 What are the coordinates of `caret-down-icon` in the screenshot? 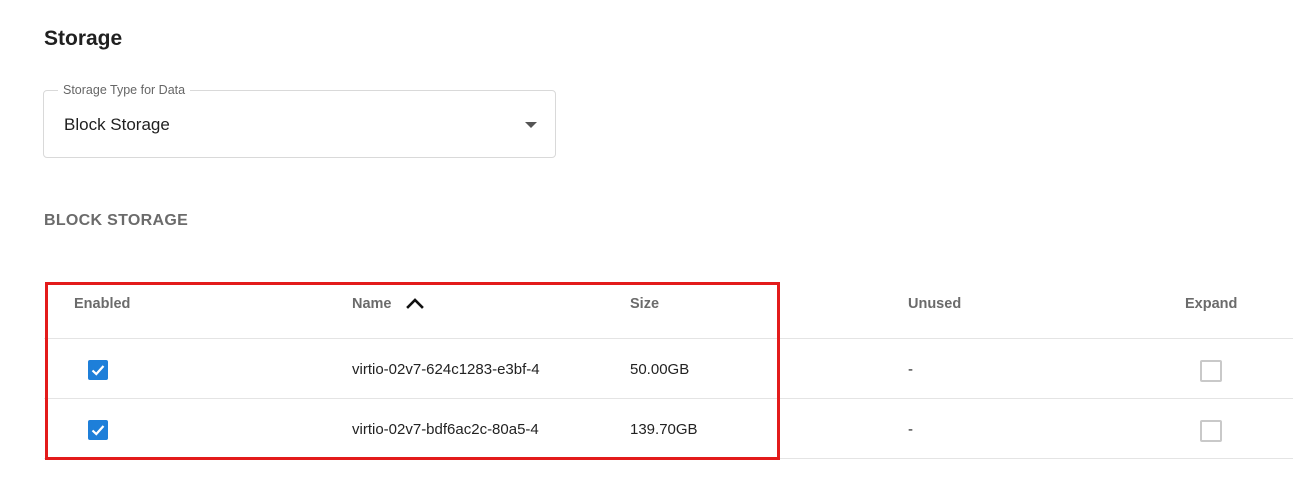 It's located at (531, 125).